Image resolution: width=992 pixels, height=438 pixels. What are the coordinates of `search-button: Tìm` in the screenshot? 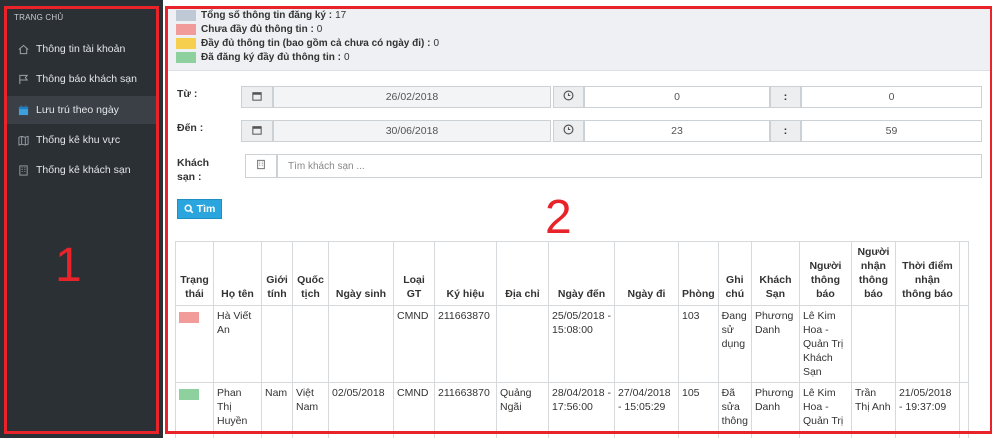 It's located at (199, 209).